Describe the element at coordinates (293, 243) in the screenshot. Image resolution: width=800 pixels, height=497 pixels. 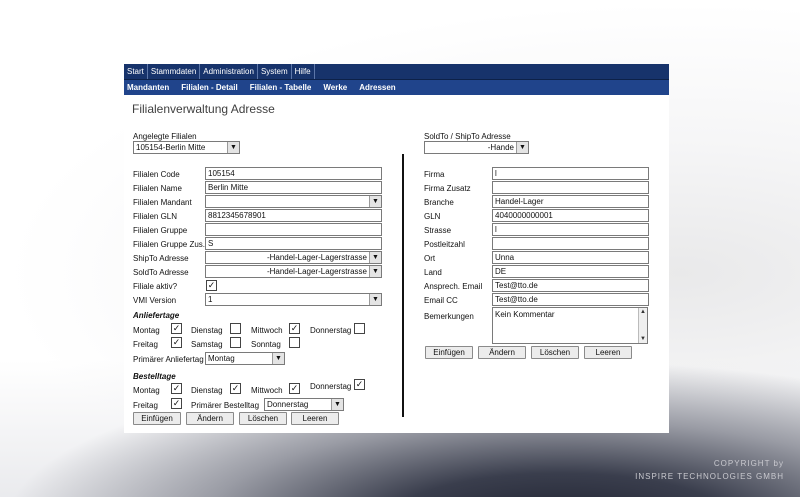
I see `filialen-gruppe-zus-input: S` at that location.